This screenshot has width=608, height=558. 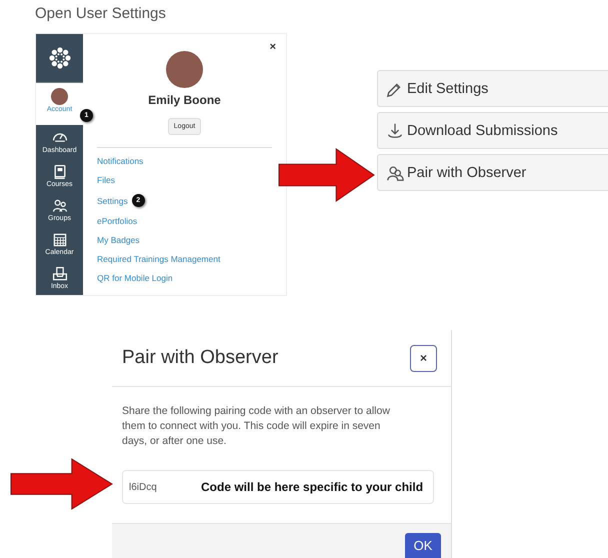 I want to click on menu-link: Settings, so click(x=112, y=201).